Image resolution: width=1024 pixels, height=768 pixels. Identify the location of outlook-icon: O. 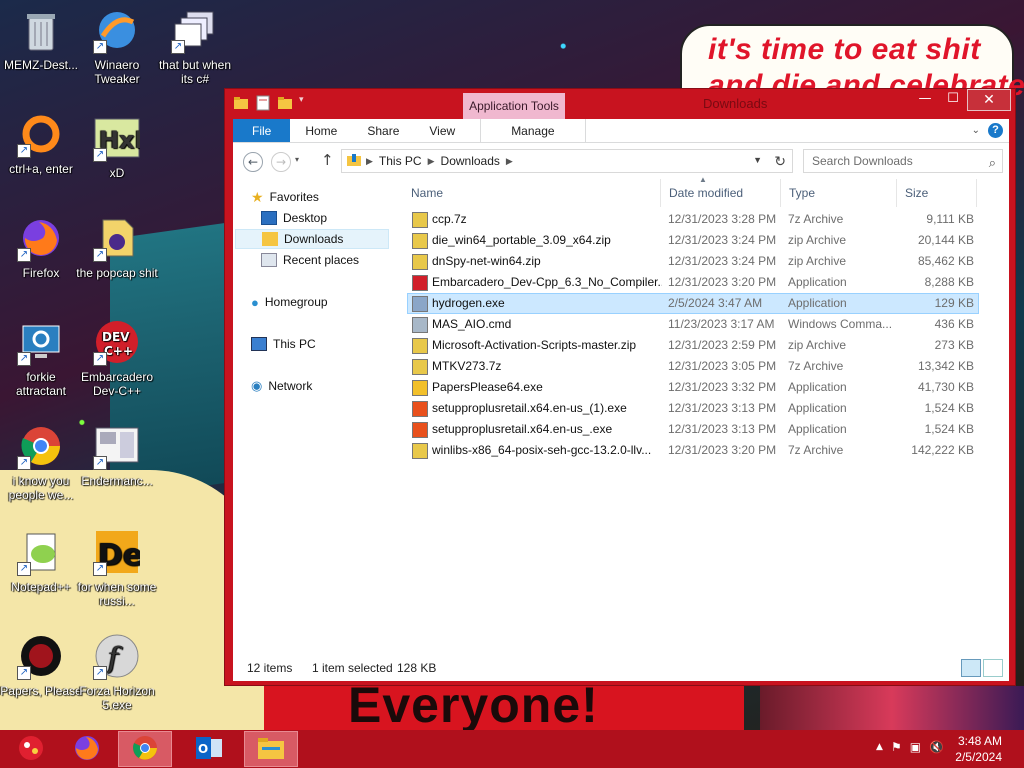
(209, 749).